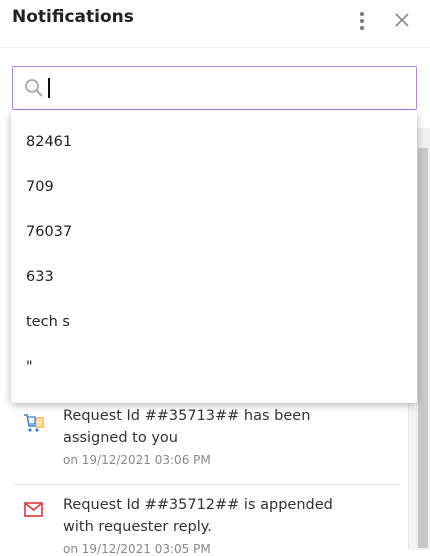  Describe the element at coordinates (40, 277) in the screenshot. I see `suggestion-label: 633` at that location.